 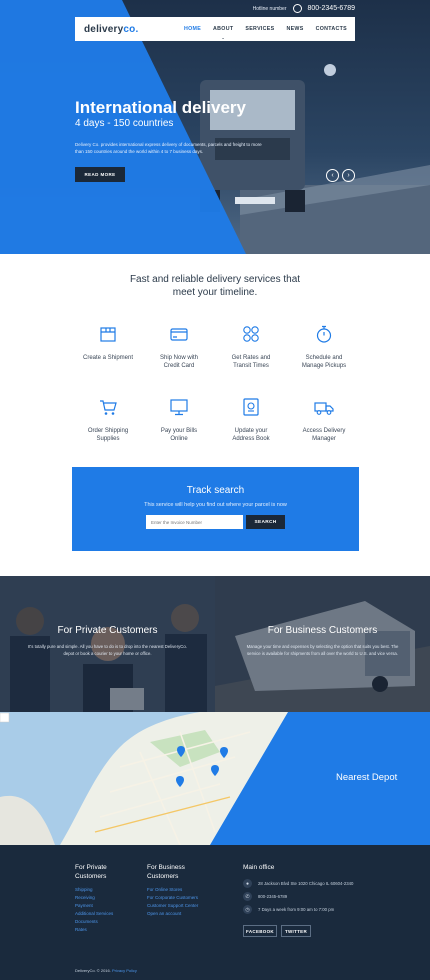 I want to click on slider-arrows: ‹ ›, so click(x=340, y=175).